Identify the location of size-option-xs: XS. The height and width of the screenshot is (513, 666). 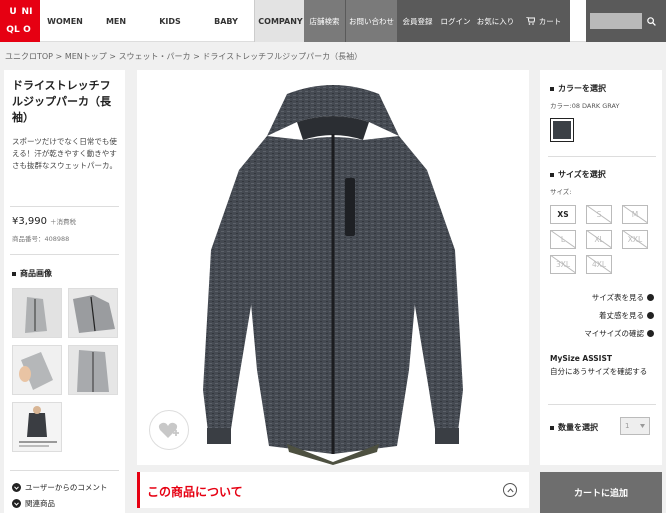
(563, 214).